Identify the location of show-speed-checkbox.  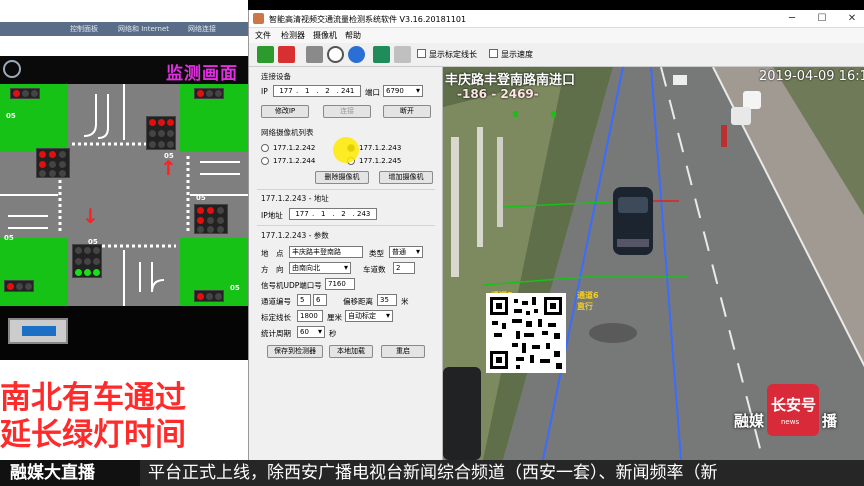
(493, 53).